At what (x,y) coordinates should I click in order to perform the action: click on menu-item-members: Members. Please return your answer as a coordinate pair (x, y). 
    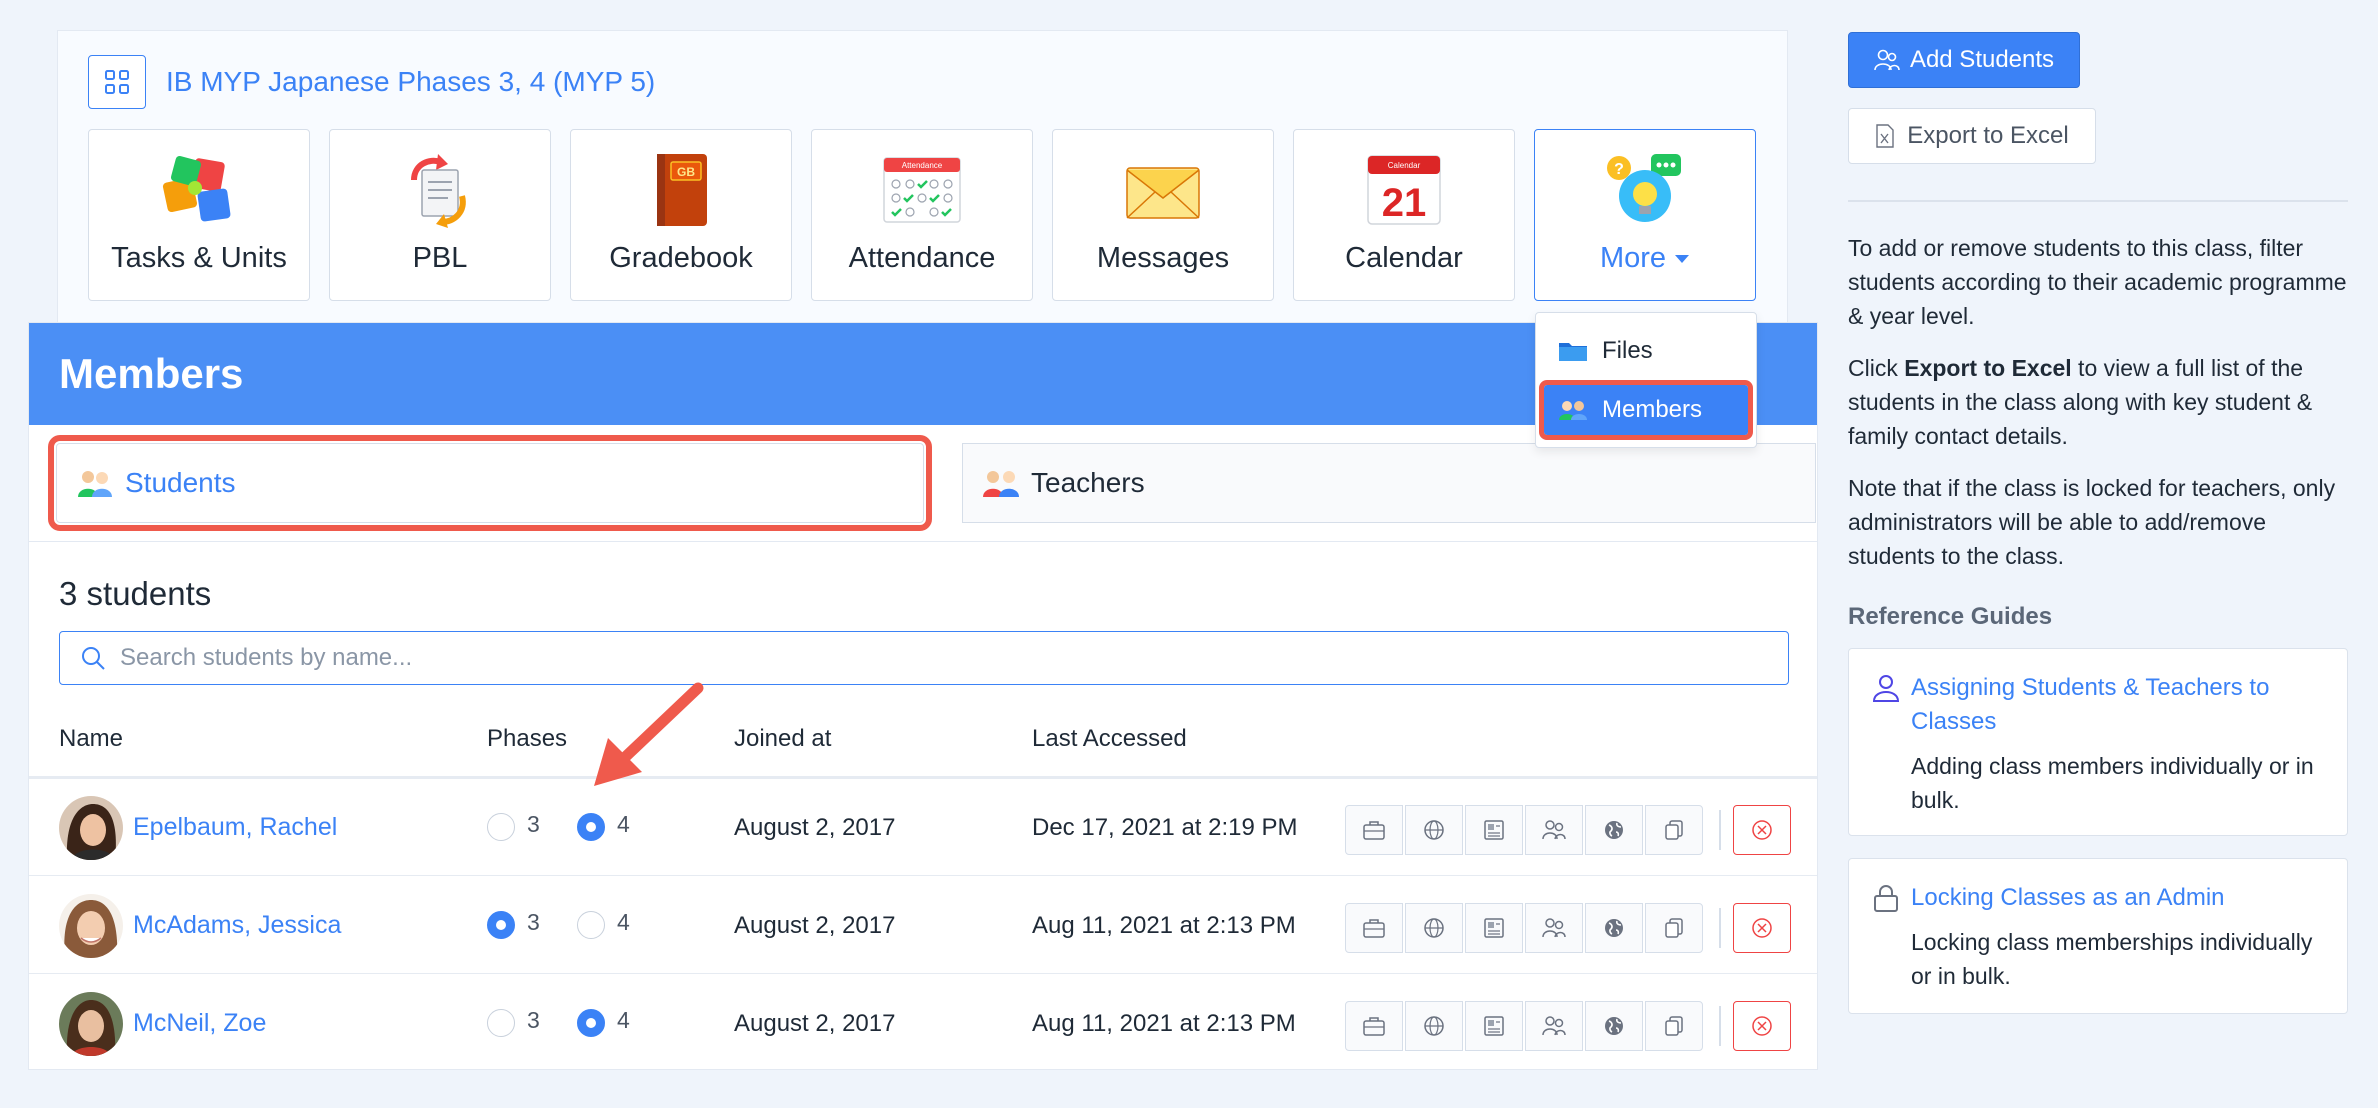
    Looking at the image, I should click on (1646, 410).